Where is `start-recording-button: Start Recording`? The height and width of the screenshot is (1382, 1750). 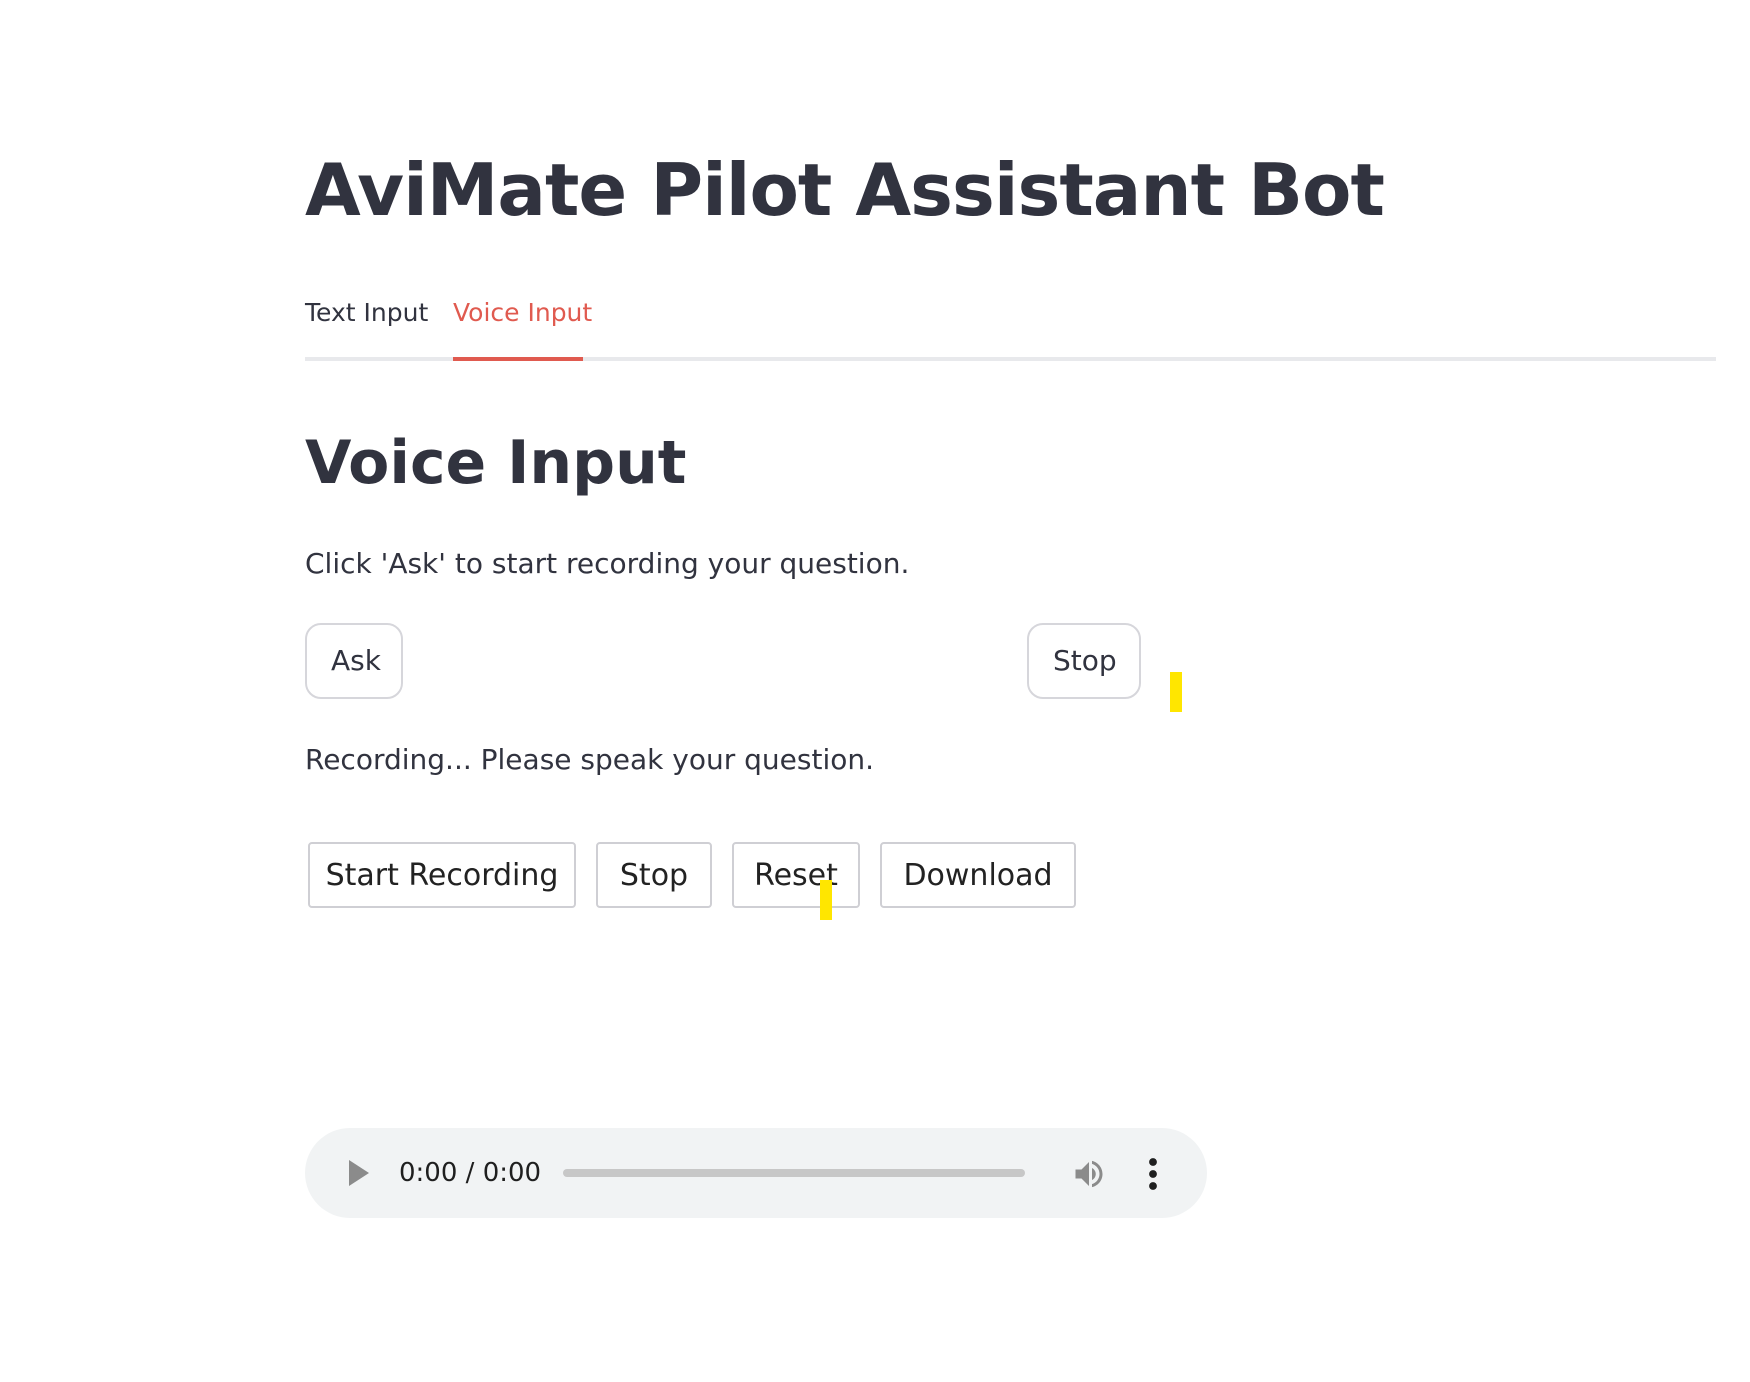
start-recording-button: Start Recording is located at coordinates (442, 875).